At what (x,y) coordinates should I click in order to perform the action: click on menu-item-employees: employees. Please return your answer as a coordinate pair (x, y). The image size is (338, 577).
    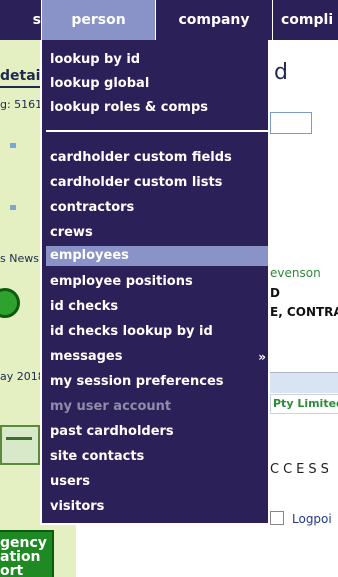
    Looking at the image, I should click on (157, 256).